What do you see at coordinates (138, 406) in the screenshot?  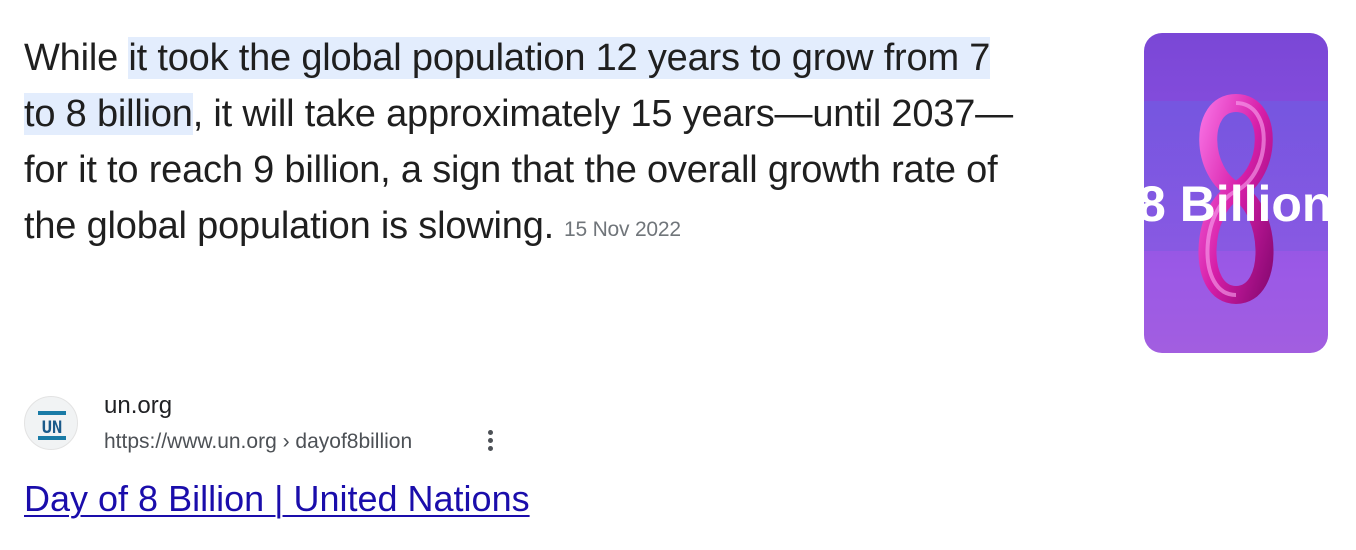 I see `site-name: un.org` at bounding box center [138, 406].